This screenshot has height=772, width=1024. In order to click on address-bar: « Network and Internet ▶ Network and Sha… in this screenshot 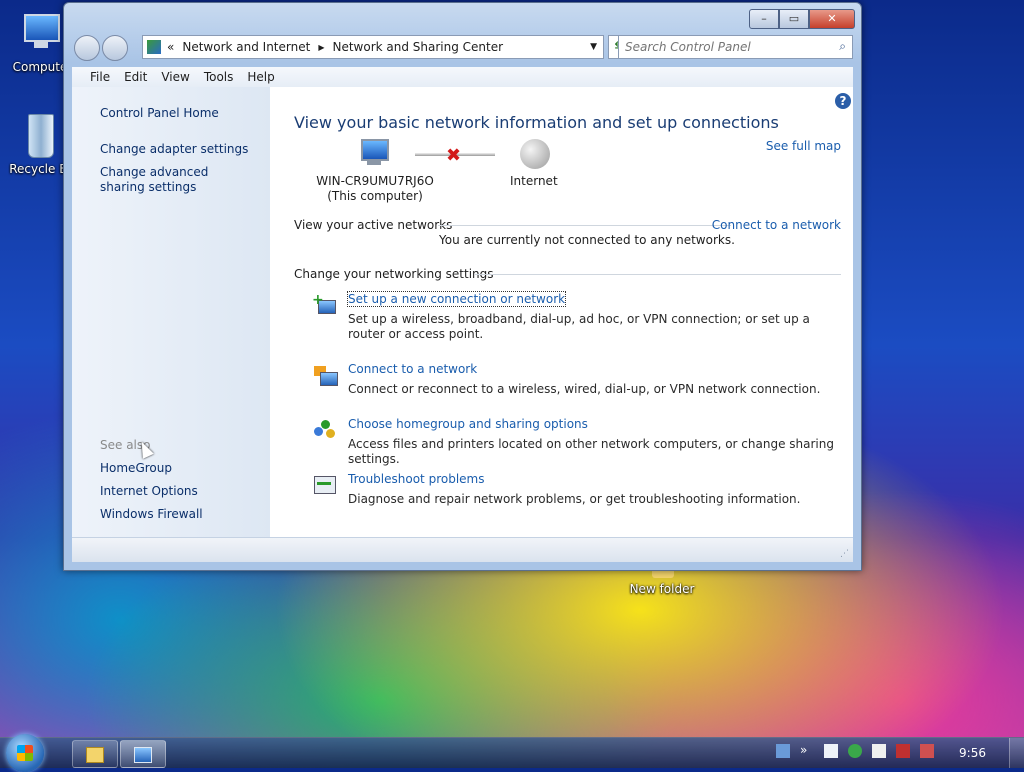, I will do `click(373, 47)`.